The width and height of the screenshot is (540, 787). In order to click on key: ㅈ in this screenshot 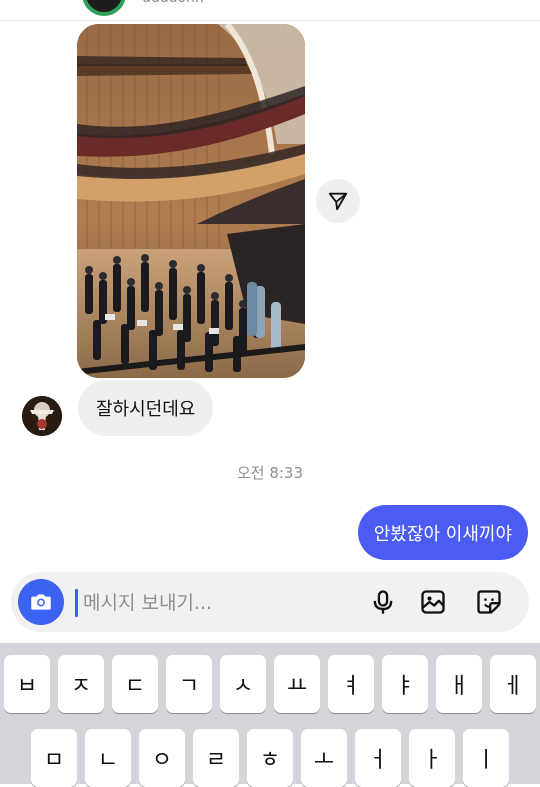, I will do `click(81, 684)`.